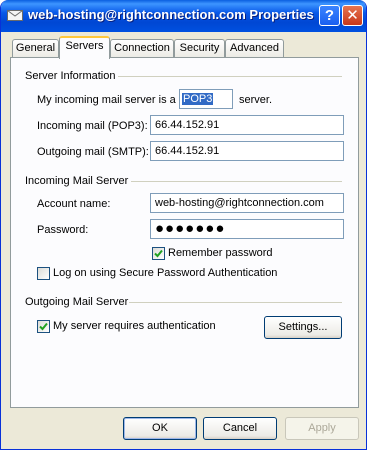  What do you see at coordinates (160, 428) in the screenshot?
I see `ok-button: OK` at bounding box center [160, 428].